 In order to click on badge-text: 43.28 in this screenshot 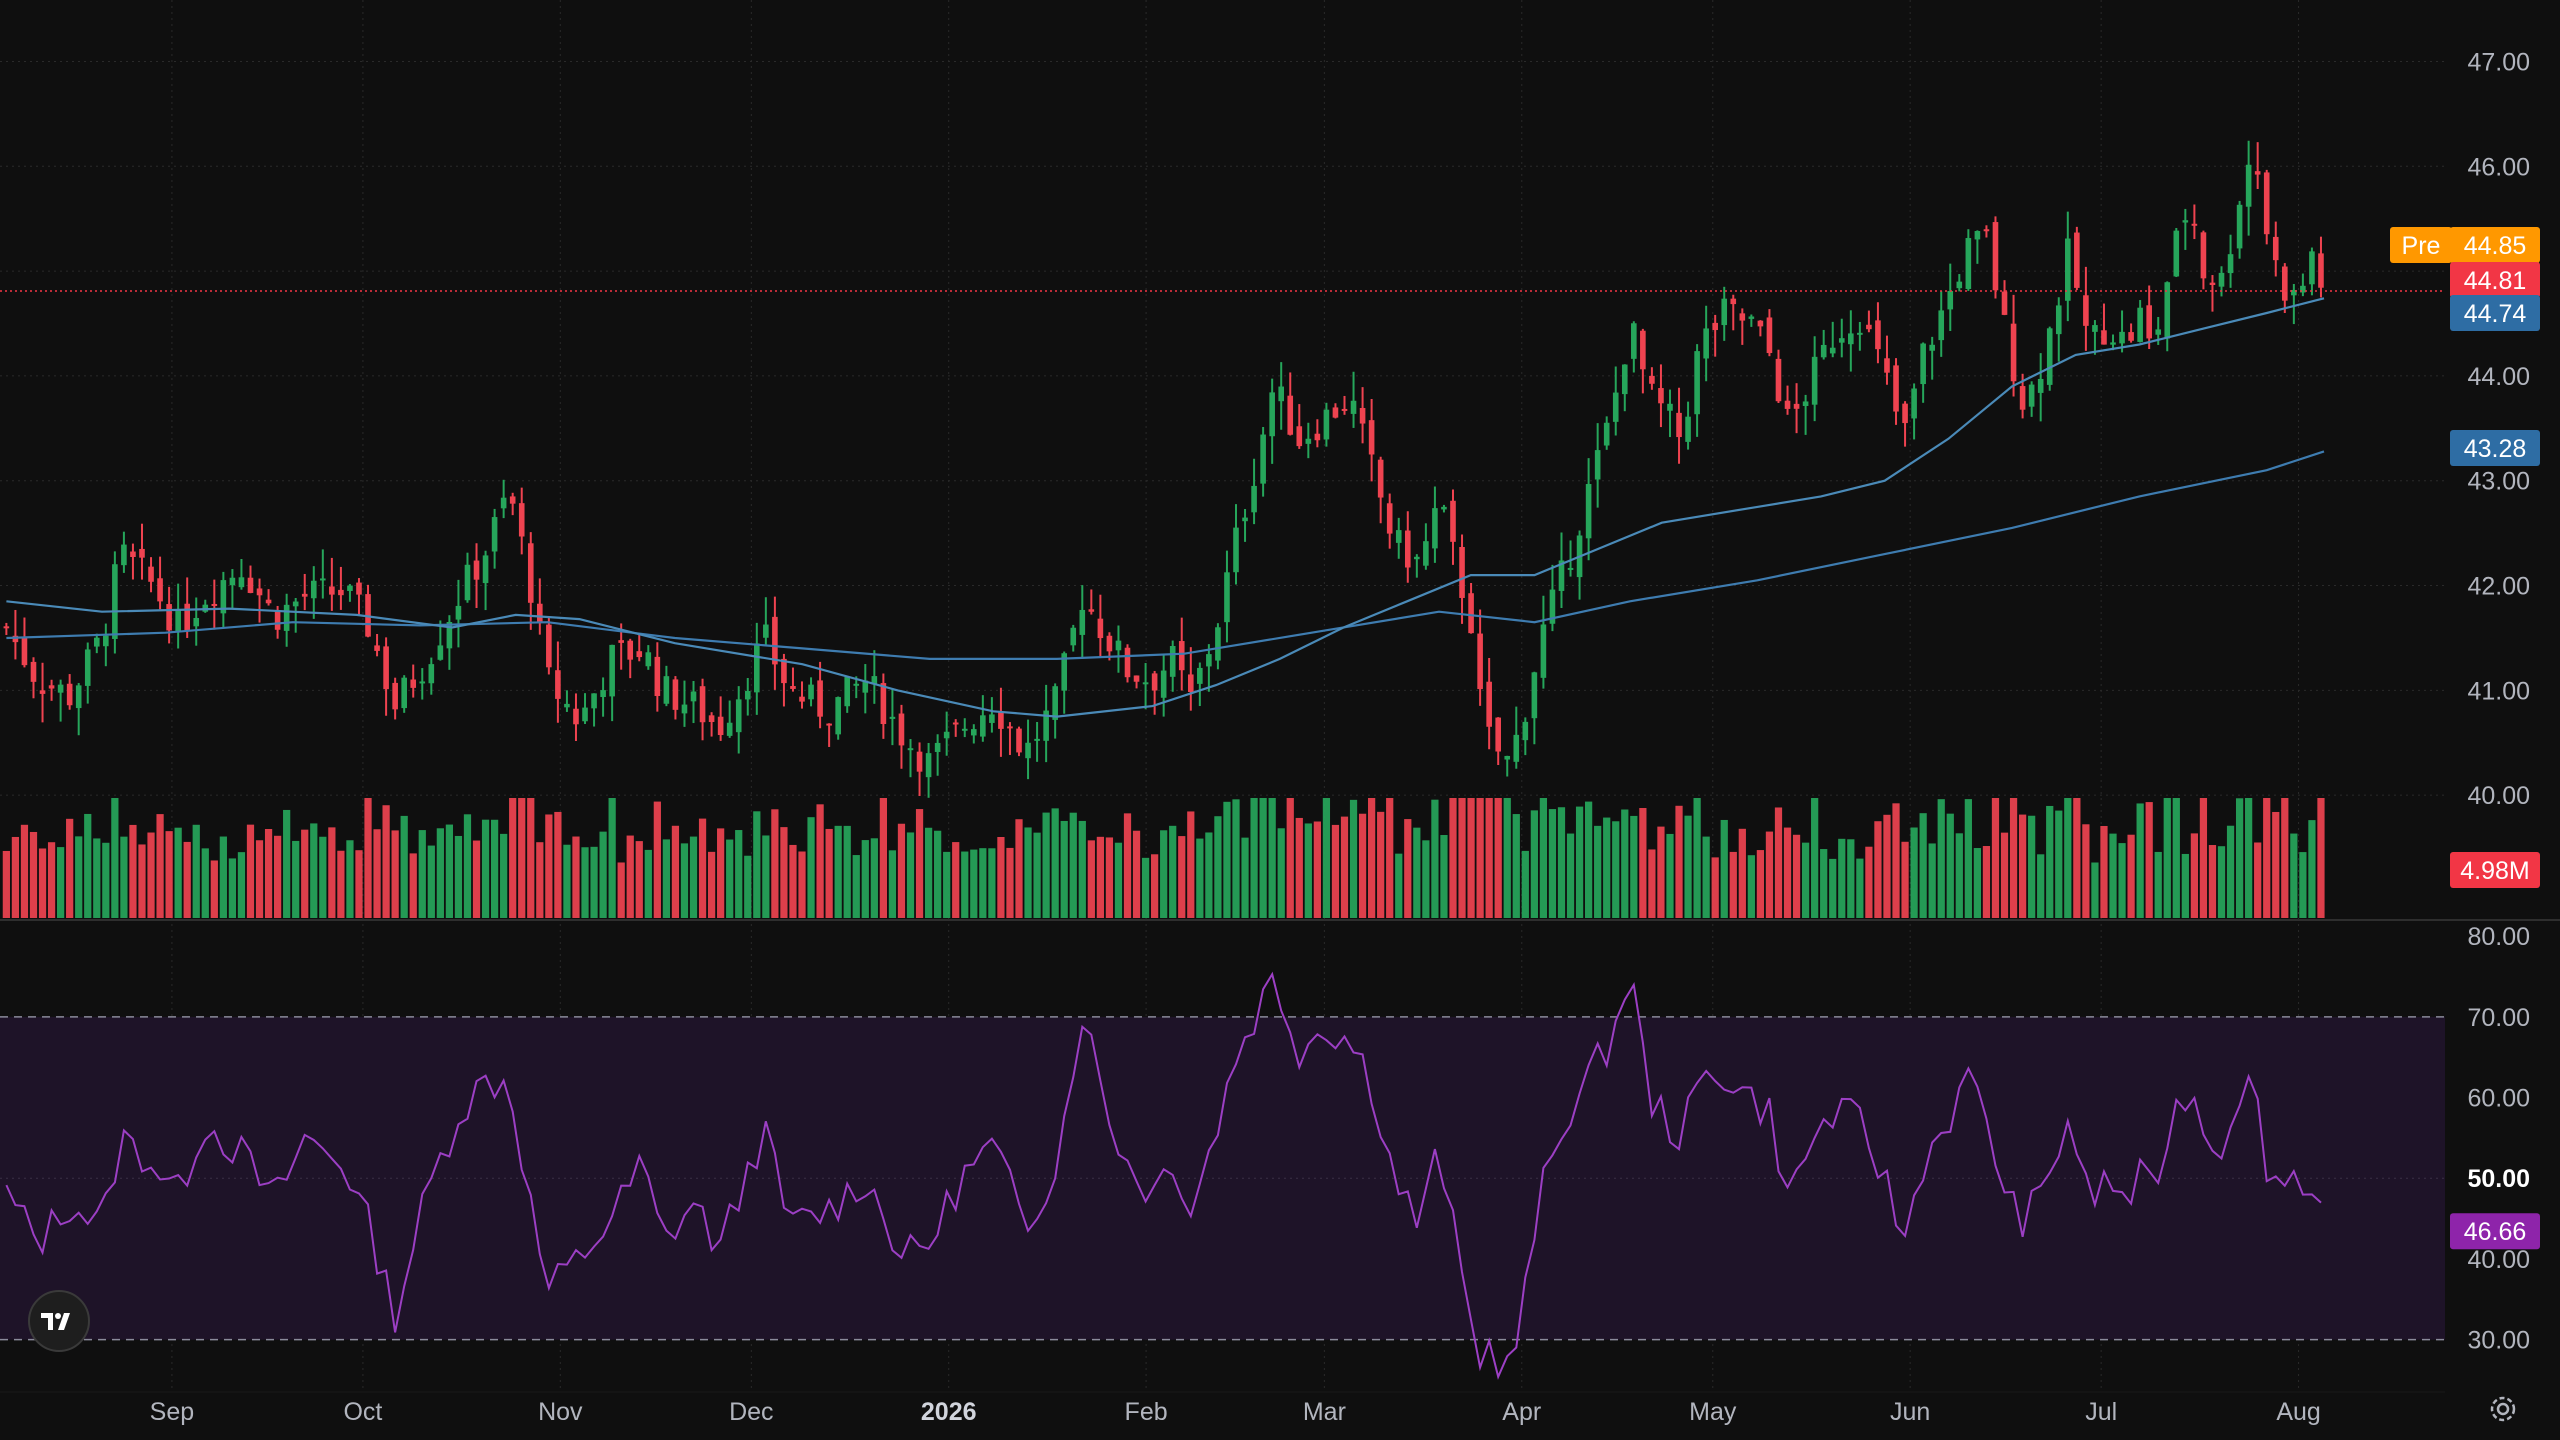, I will do `click(2495, 449)`.